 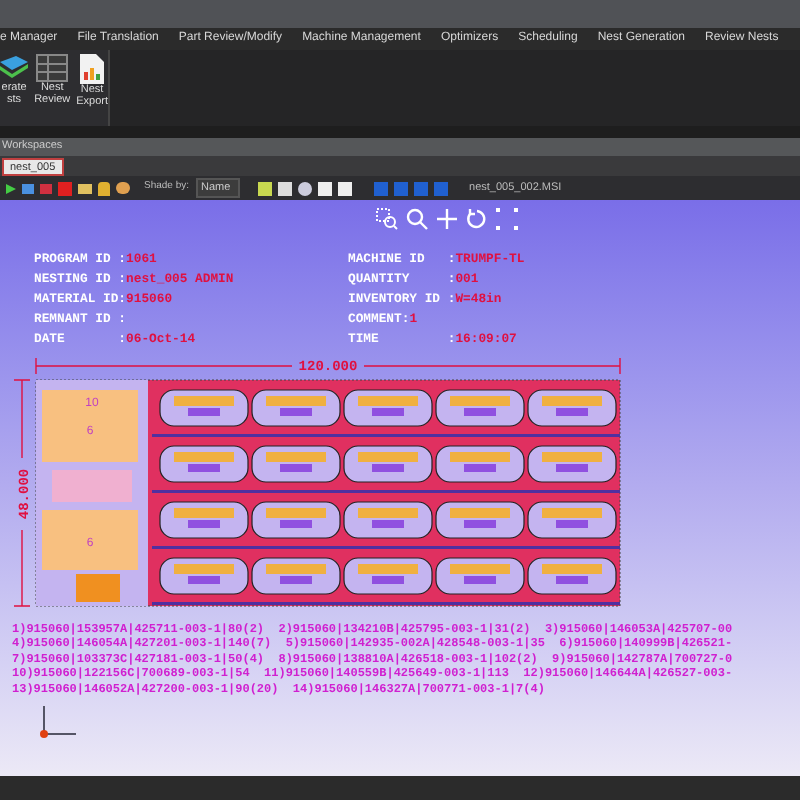 What do you see at coordinates (447, 219) in the screenshot?
I see `move-icon` at bounding box center [447, 219].